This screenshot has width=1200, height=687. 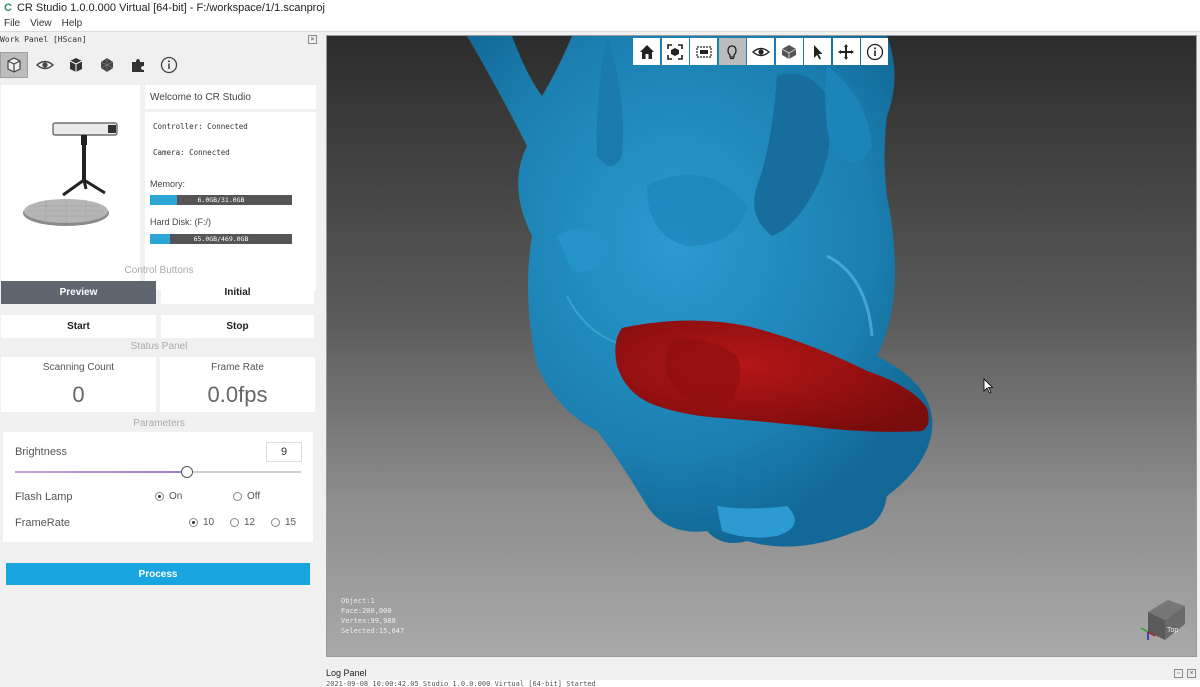 I want to click on brightness-input: 9, so click(x=284, y=452).